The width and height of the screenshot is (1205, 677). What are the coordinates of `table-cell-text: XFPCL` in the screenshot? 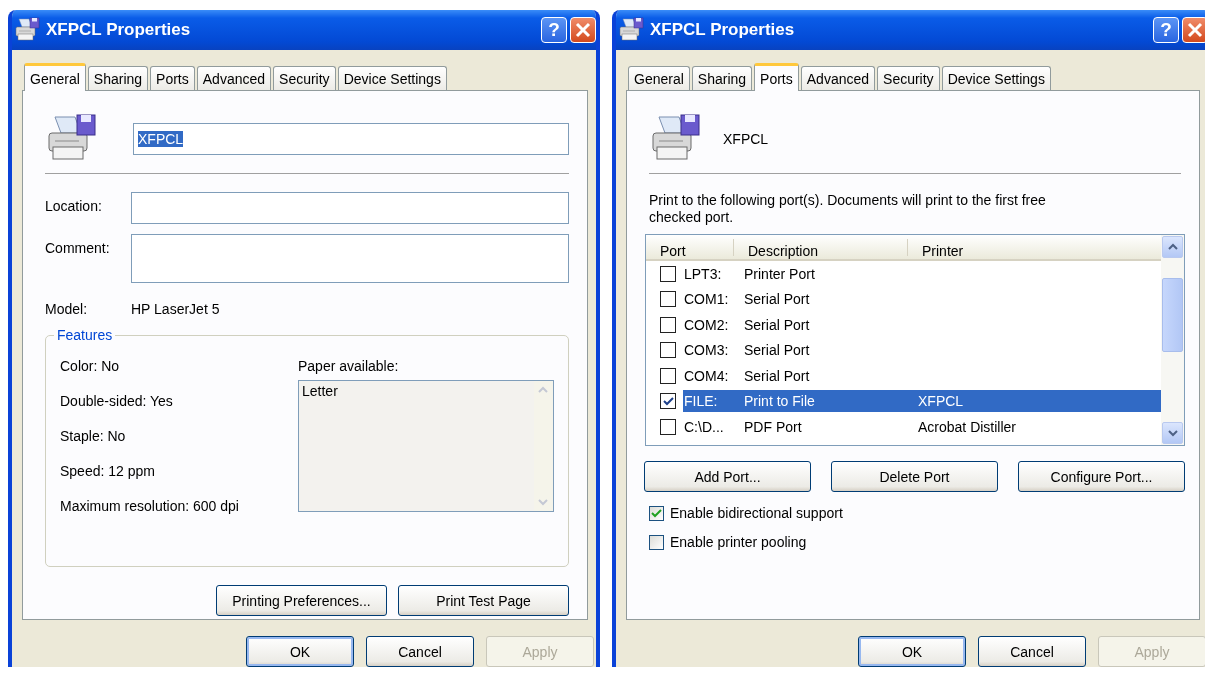 It's located at (941, 401).